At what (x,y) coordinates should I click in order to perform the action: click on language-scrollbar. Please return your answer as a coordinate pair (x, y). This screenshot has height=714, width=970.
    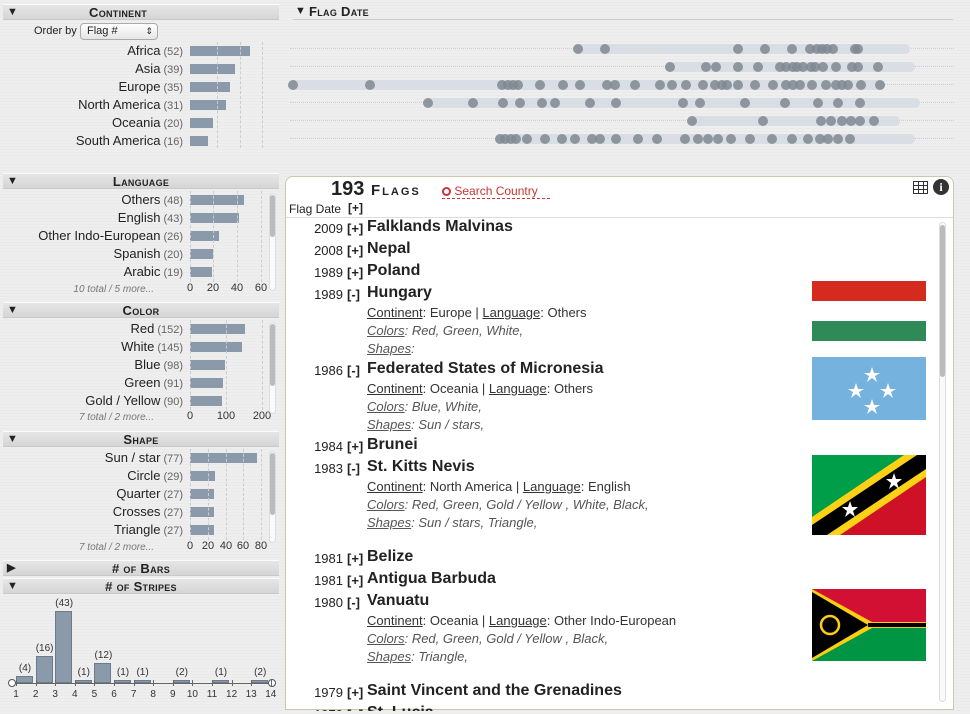
    Looking at the image, I should click on (272, 242).